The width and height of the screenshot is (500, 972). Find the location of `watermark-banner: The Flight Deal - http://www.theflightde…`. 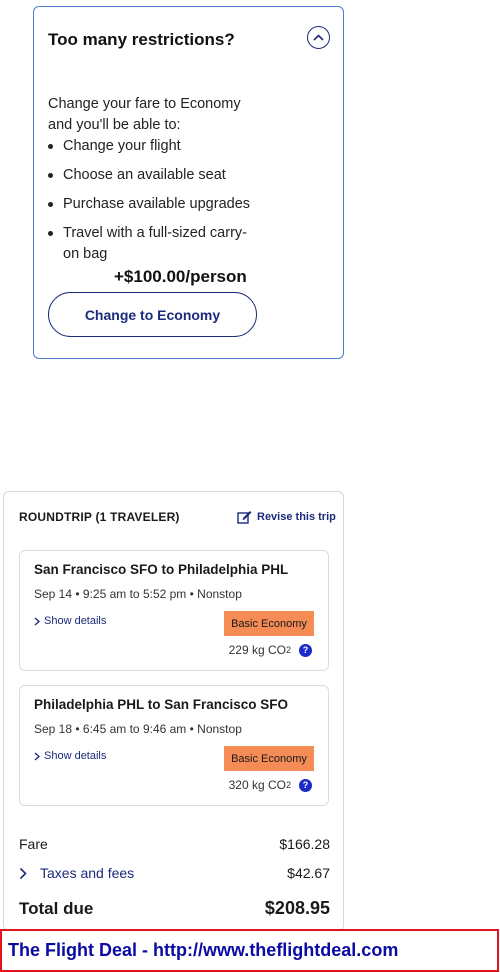

watermark-banner: The Flight Deal - http://www.theflightde… is located at coordinates (249, 950).